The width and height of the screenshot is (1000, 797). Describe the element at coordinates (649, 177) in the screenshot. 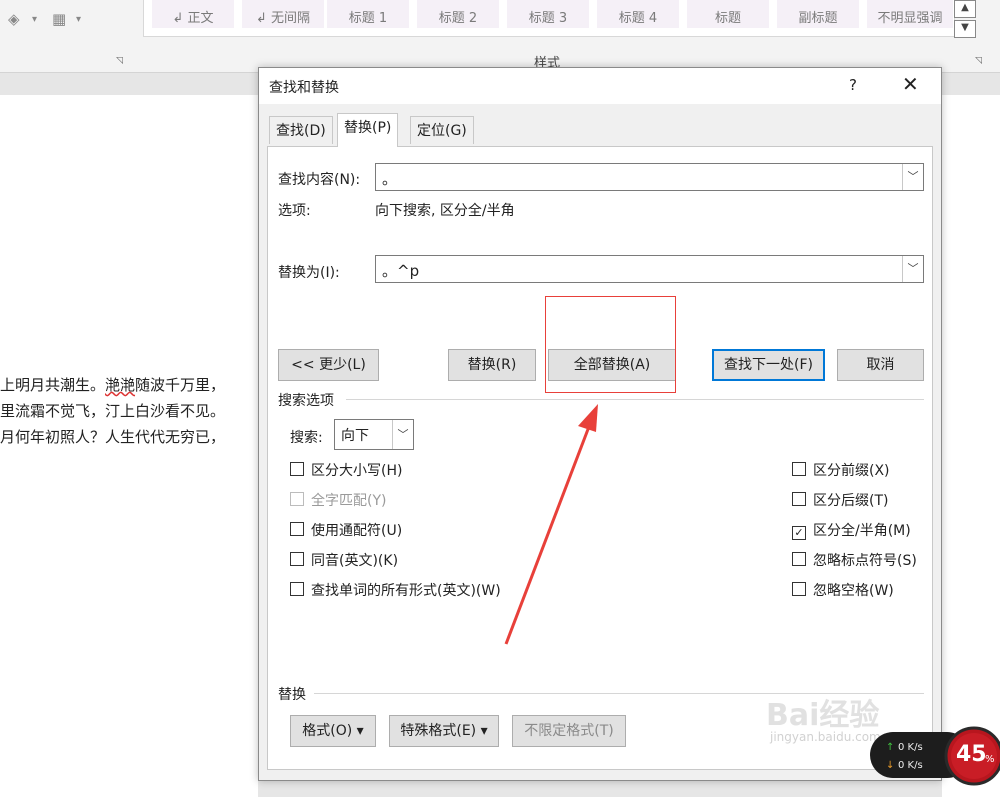

I see `find-input: 。 ﹀` at that location.